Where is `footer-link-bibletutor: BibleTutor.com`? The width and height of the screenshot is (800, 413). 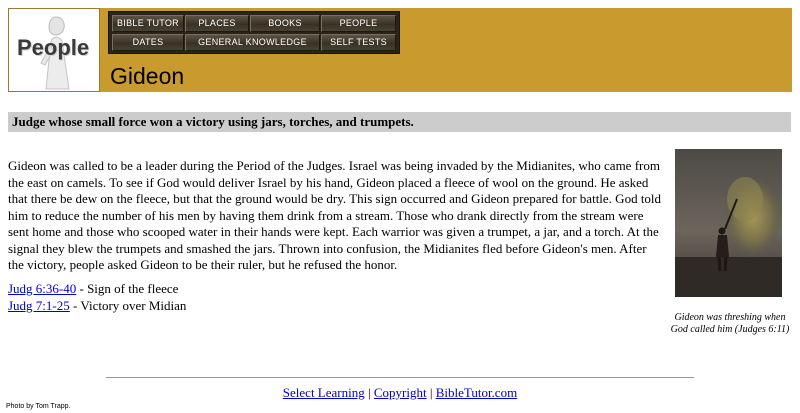
footer-link-bibletutor: BibleTutor.com is located at coordinates (477, 392).